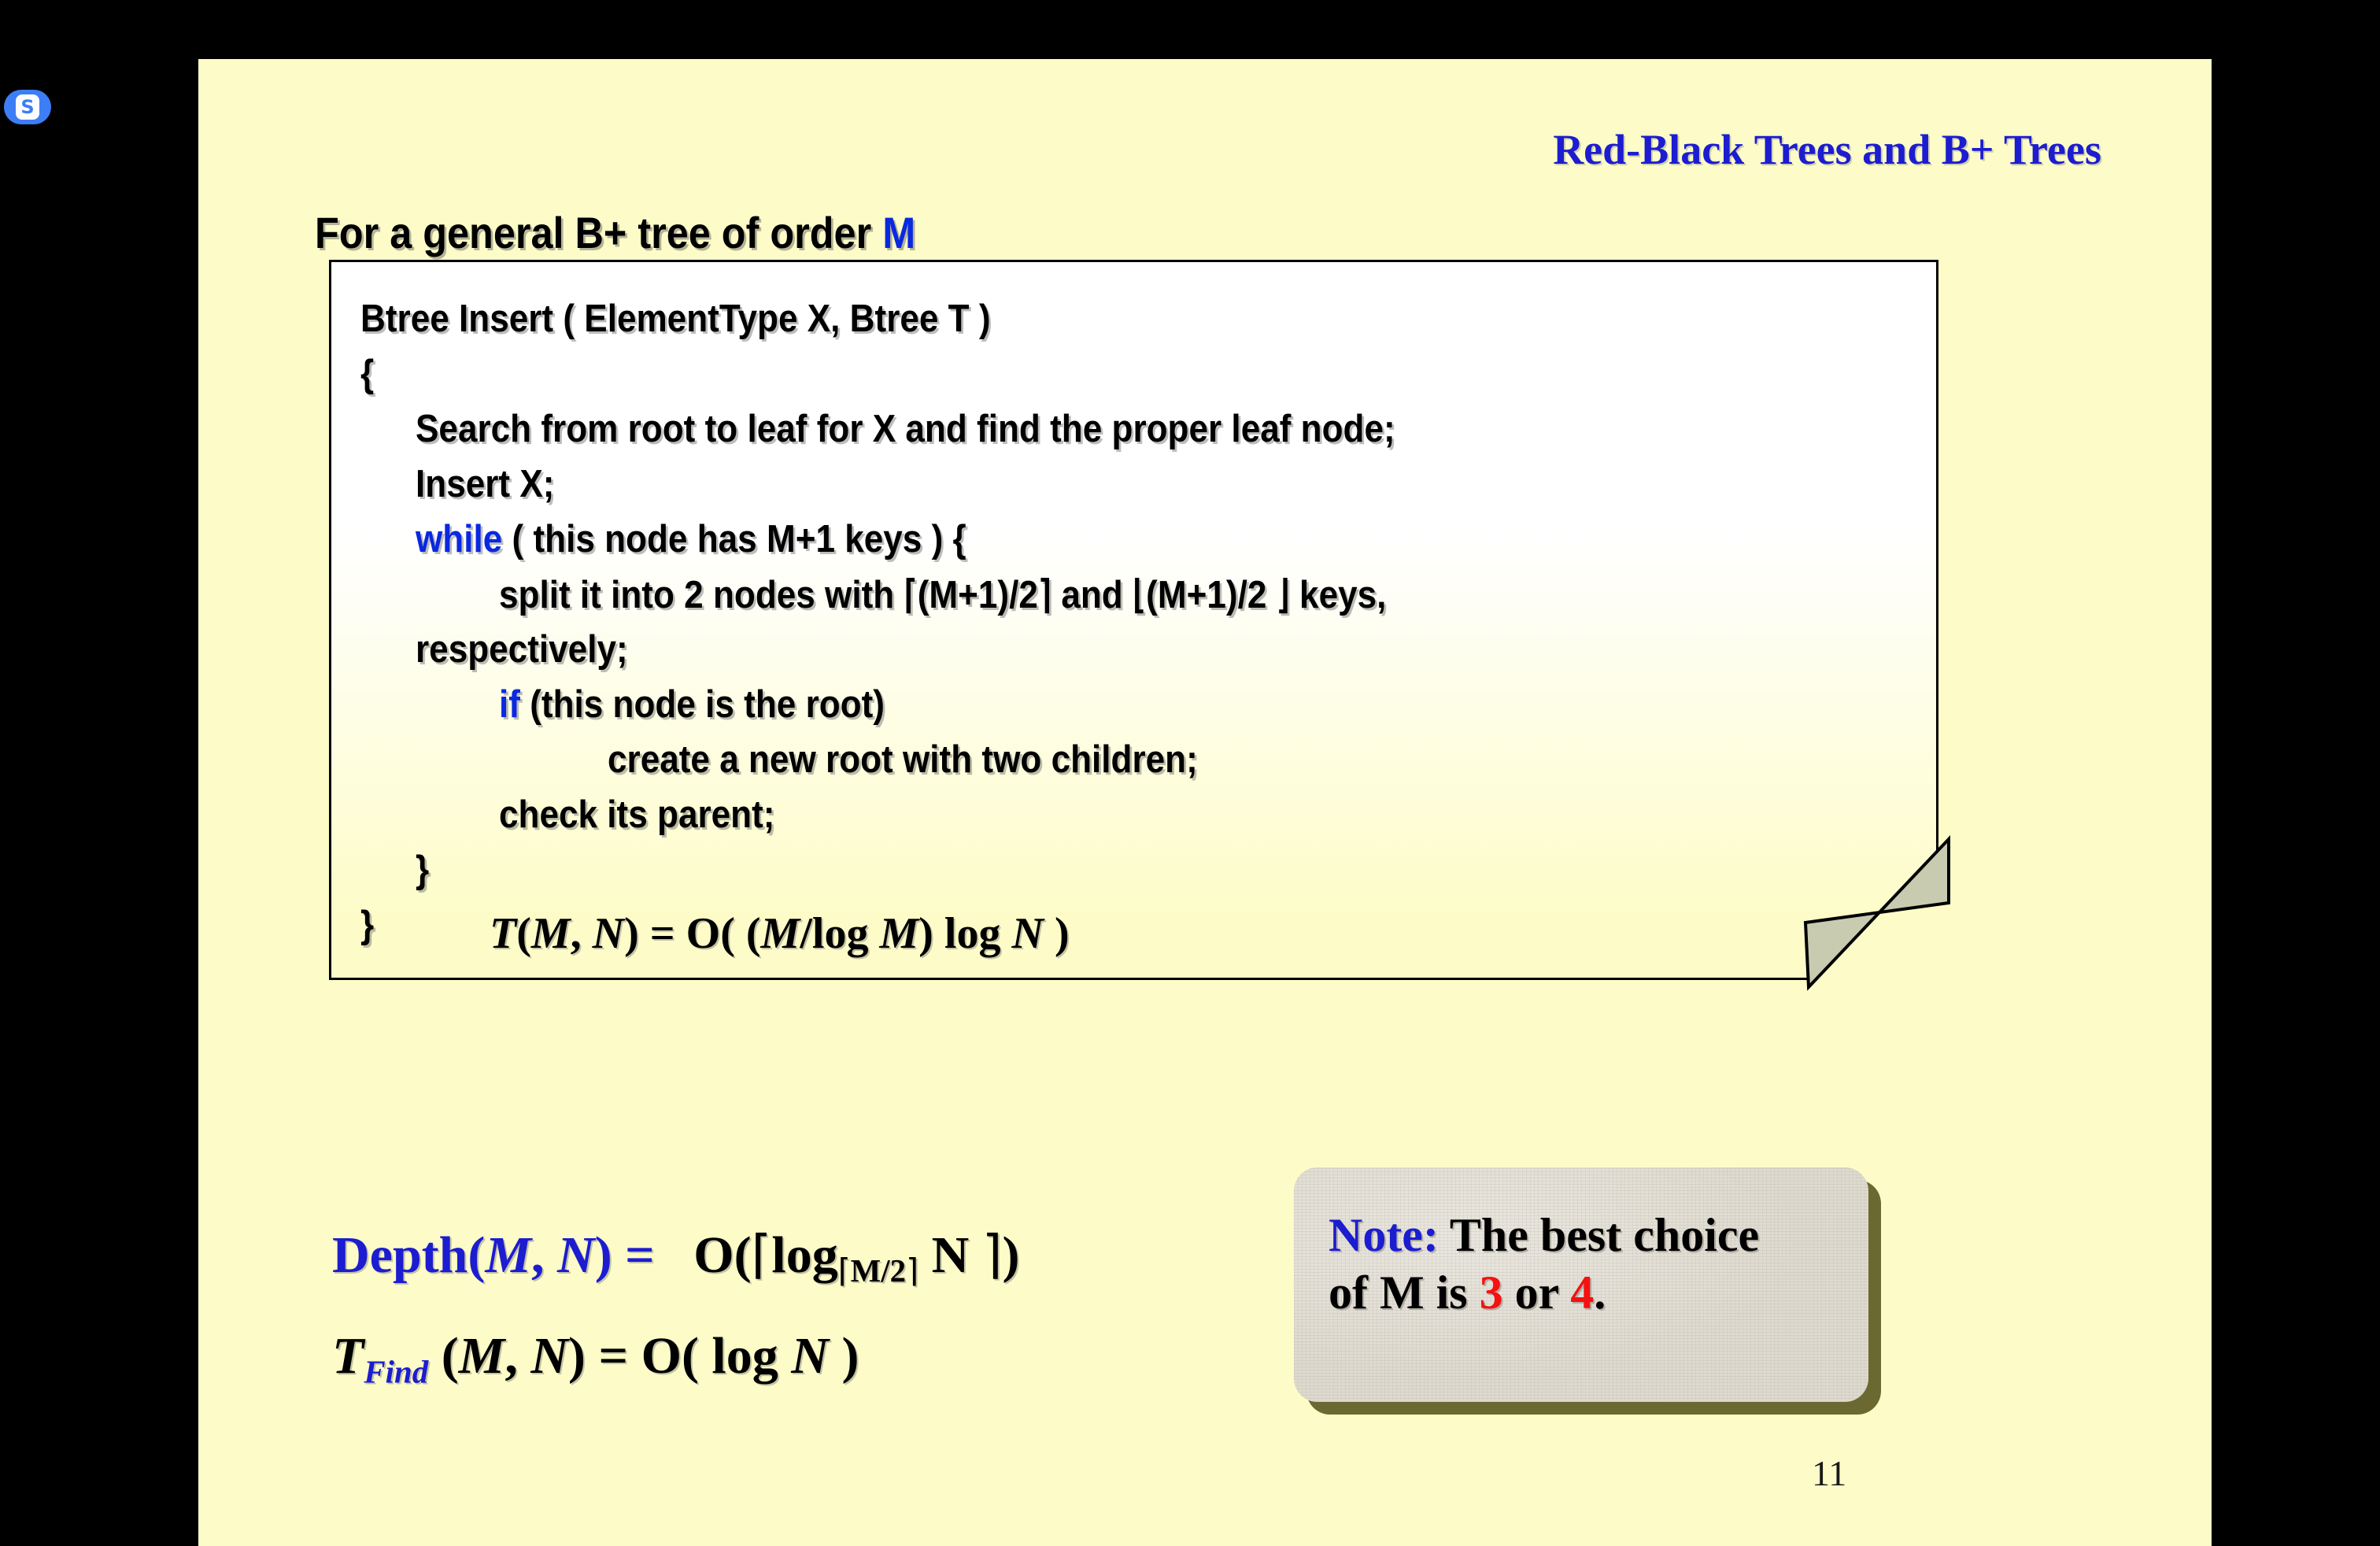 The image size is (2380, 1546). I want to click on tfind-formula: TFind (M, N) = O( log N ), so click(595, 1358).